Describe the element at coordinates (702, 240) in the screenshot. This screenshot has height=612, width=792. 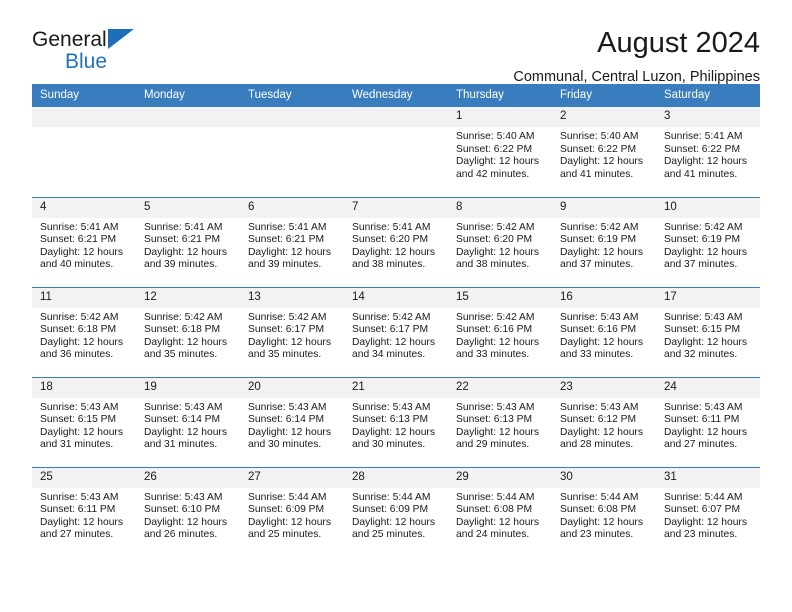
I see `sunset-text: Sunset: 6:19 PM` at that location.